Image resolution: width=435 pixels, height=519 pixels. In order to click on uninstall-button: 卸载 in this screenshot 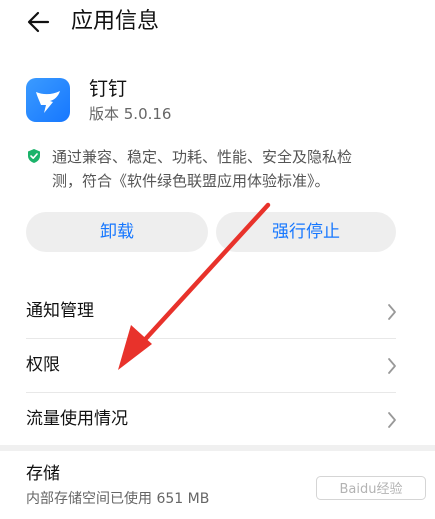, I will do `click(117, 232)`.